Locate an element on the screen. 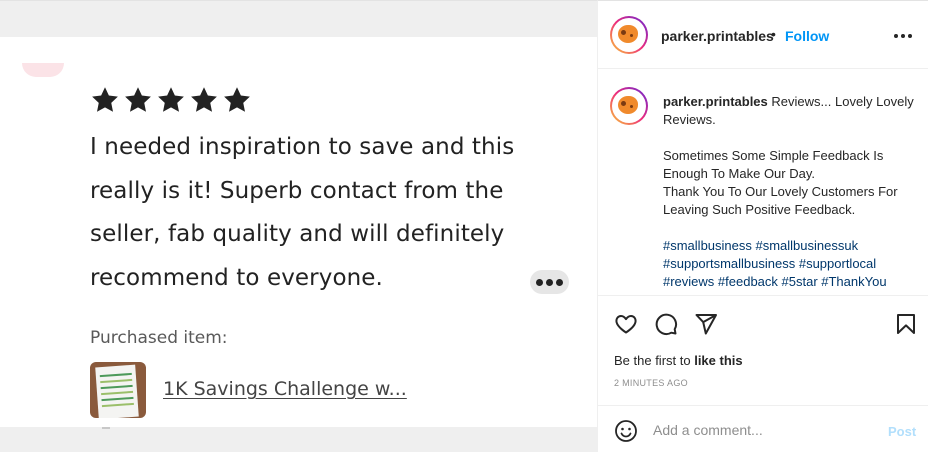 This screenshot has width=928, height=452. heart-icon is located at coordinates (626, 324).